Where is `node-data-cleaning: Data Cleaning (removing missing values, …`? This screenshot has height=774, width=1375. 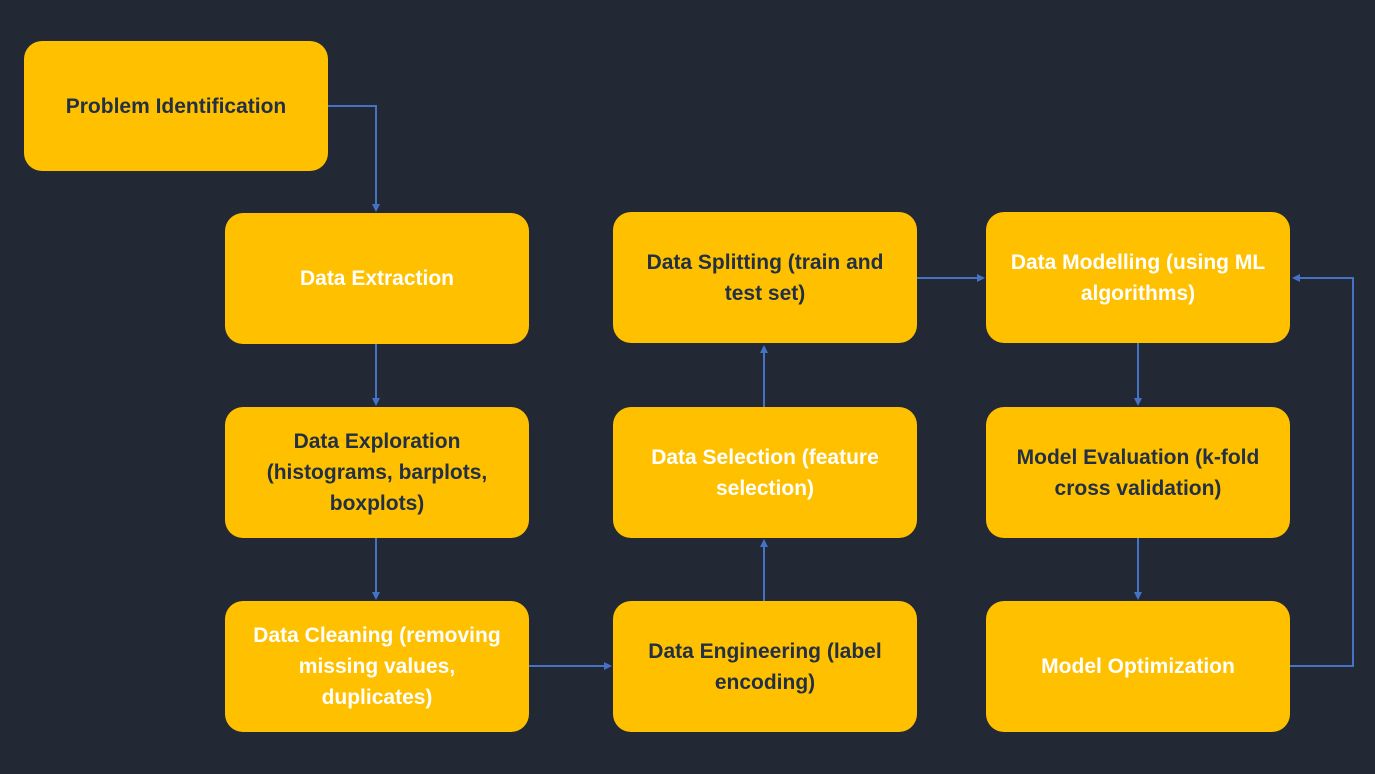
node-data-cleaning: Data Cleaning (removing missing values, … is located at coordinates (377, 666).